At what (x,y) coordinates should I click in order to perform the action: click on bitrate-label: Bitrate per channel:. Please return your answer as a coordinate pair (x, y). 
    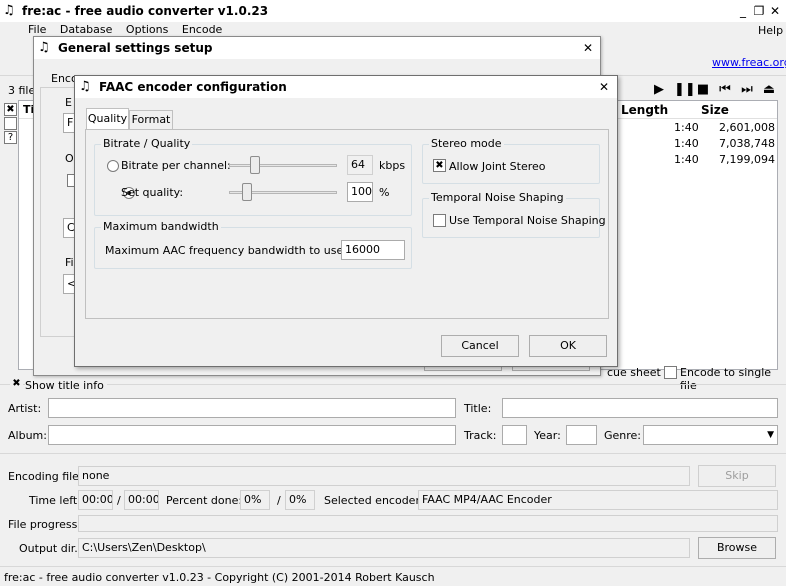
    Looking at the image, I should click on (176, 165).